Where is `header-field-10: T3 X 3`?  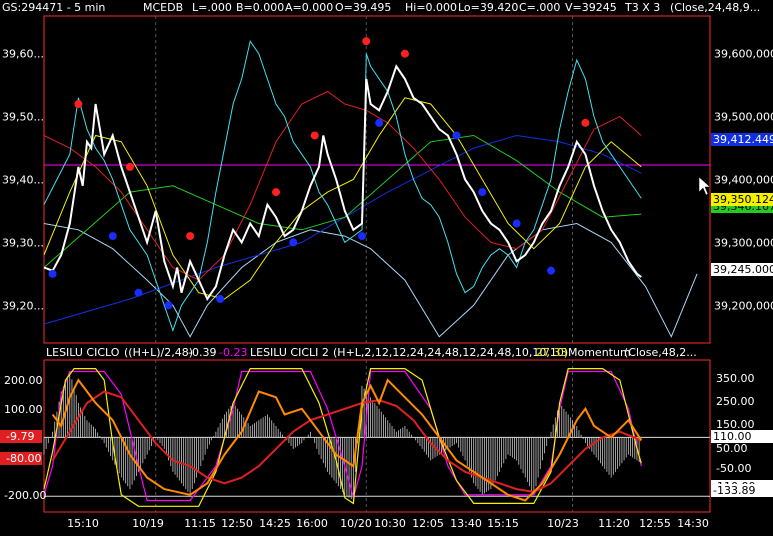
header-field-10: T3 X 3 is located at coordinates (642, 7).